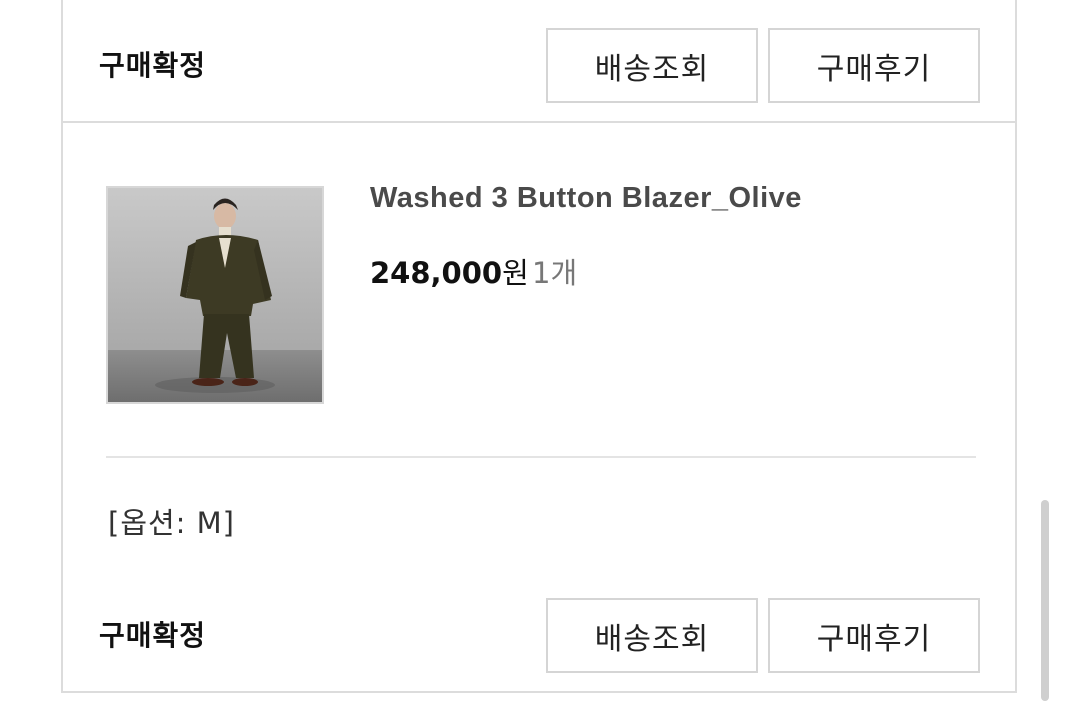 The height and width of the screenshot is (701, 1080). I want to click on product-quantity: 1개, so click(555, 273).